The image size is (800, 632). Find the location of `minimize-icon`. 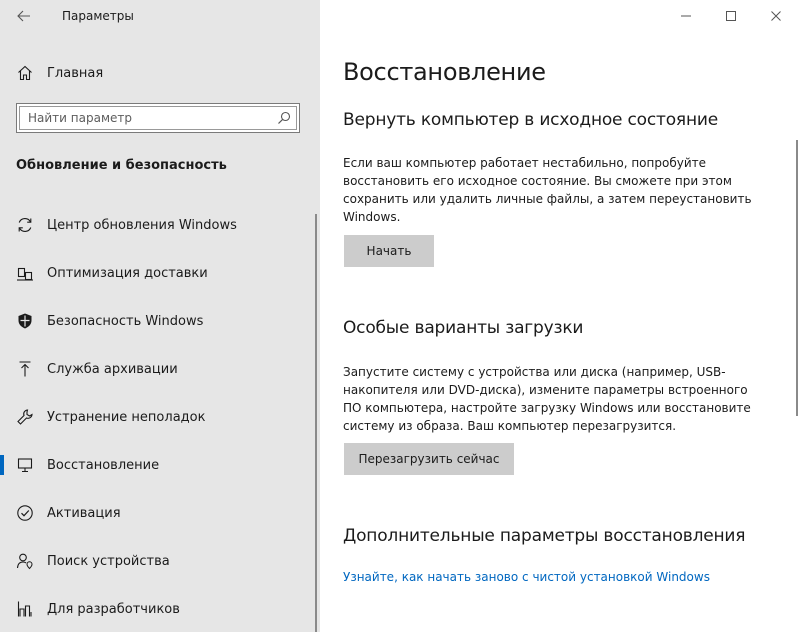

minimize-icon is located at coordinates (686, 16).